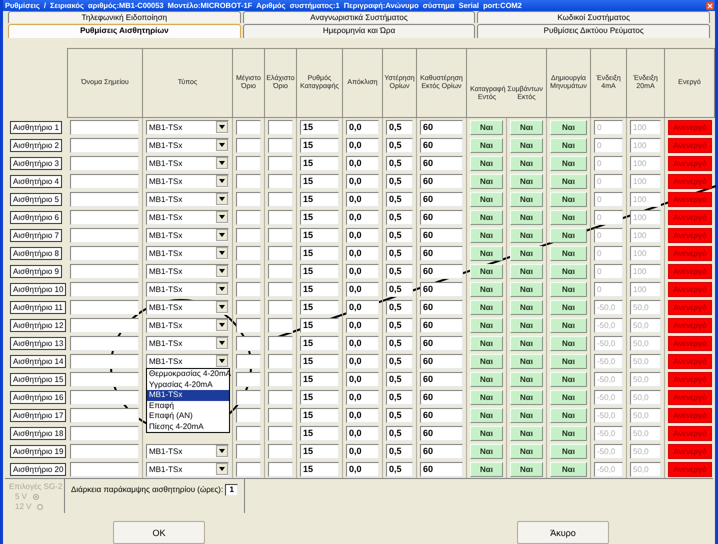  I want to click on tab: Τηλεφωνική Ειδοποίηση, so click(124, 17).